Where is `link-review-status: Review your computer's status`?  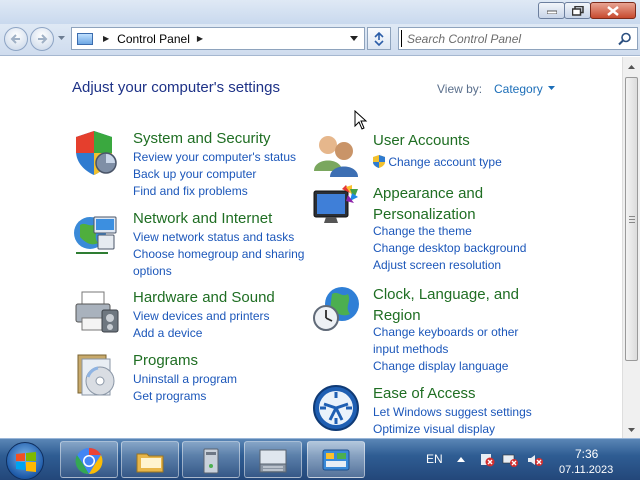 link-review-status: Review your computer's status is located at coordinates (214, 157).